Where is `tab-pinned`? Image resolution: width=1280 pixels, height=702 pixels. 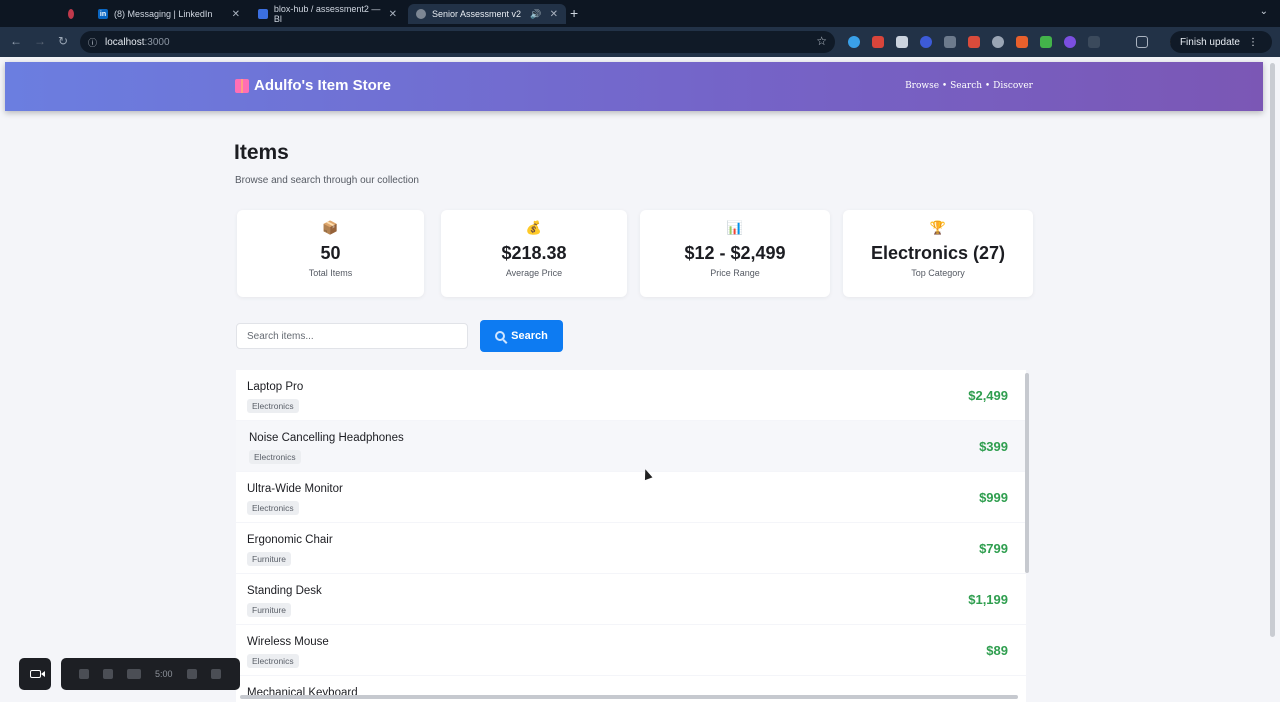 tab-pinned is located at coordinates (74, 14).